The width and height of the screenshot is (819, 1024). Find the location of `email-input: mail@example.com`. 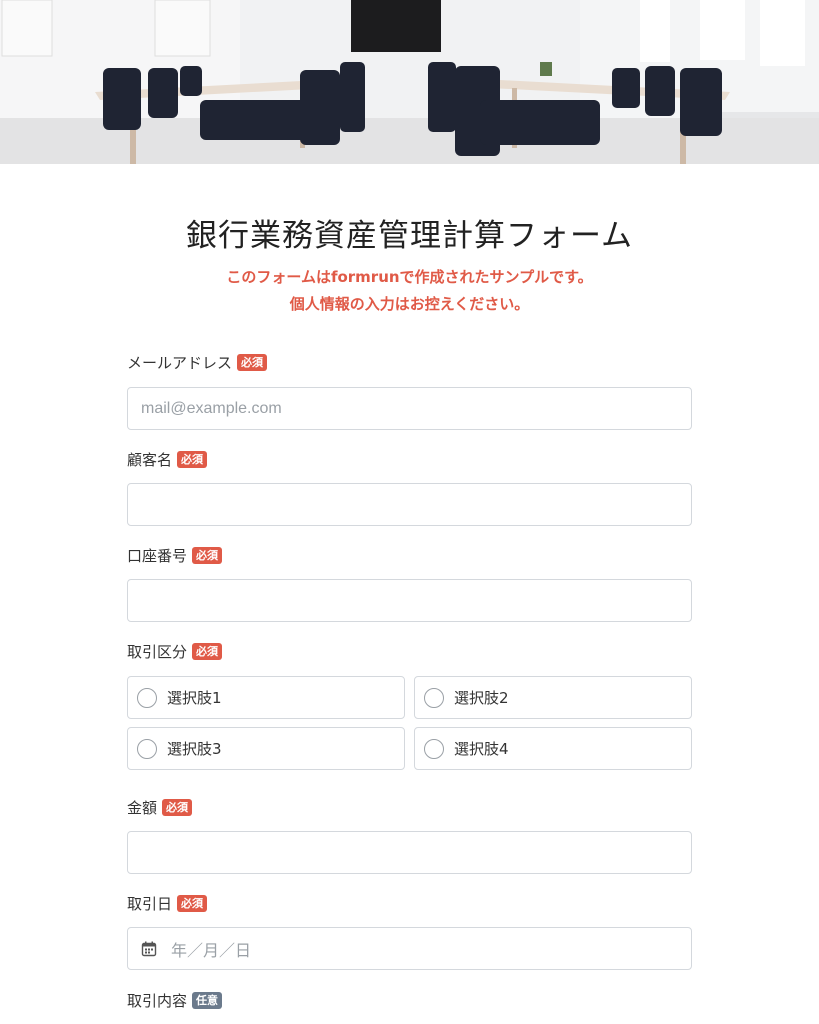

email-input: mail@example.com is located at coordinates (409, 408).